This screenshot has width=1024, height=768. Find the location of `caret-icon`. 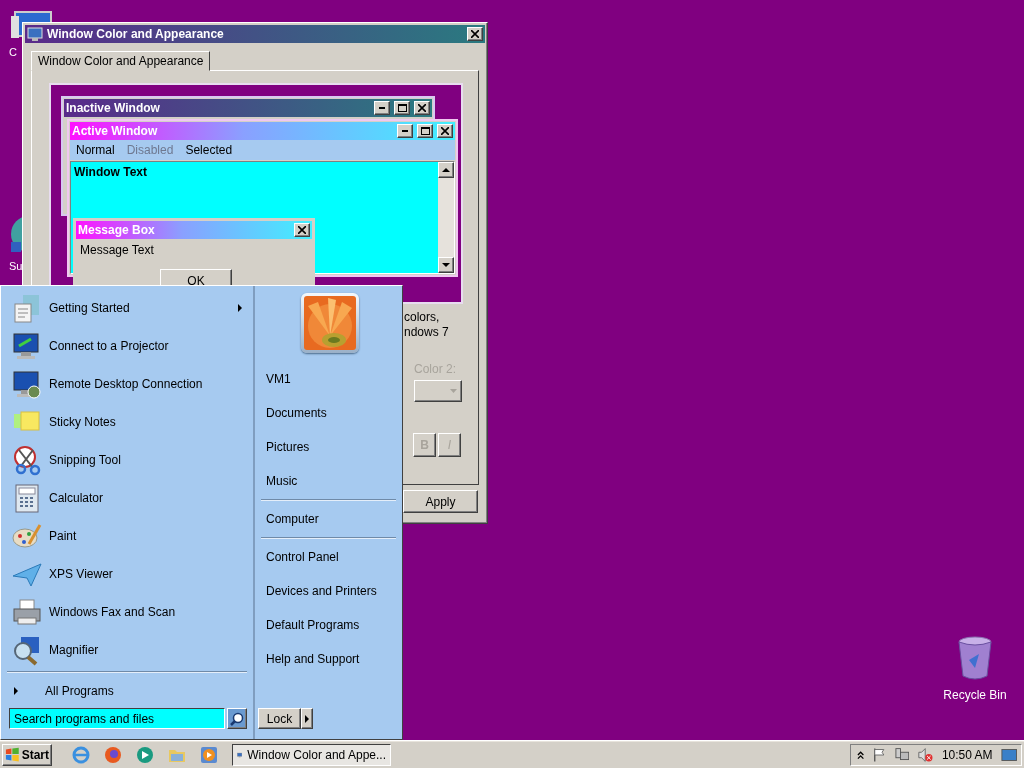

caret-icon is located at coordinates (307, 718).